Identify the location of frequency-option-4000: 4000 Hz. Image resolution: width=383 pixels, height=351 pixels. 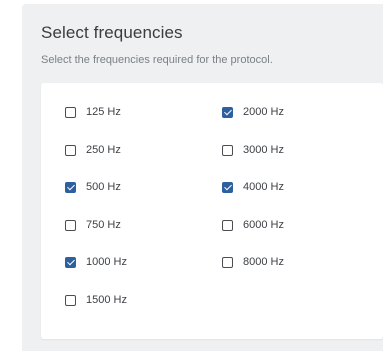
(300, 199).